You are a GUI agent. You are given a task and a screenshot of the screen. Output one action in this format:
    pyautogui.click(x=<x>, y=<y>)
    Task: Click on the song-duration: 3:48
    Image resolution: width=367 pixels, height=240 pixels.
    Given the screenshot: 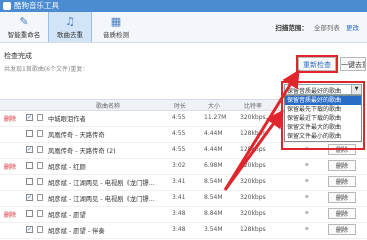 What is the action you would take?
    pyautogui.click(x=179, y=229)
    